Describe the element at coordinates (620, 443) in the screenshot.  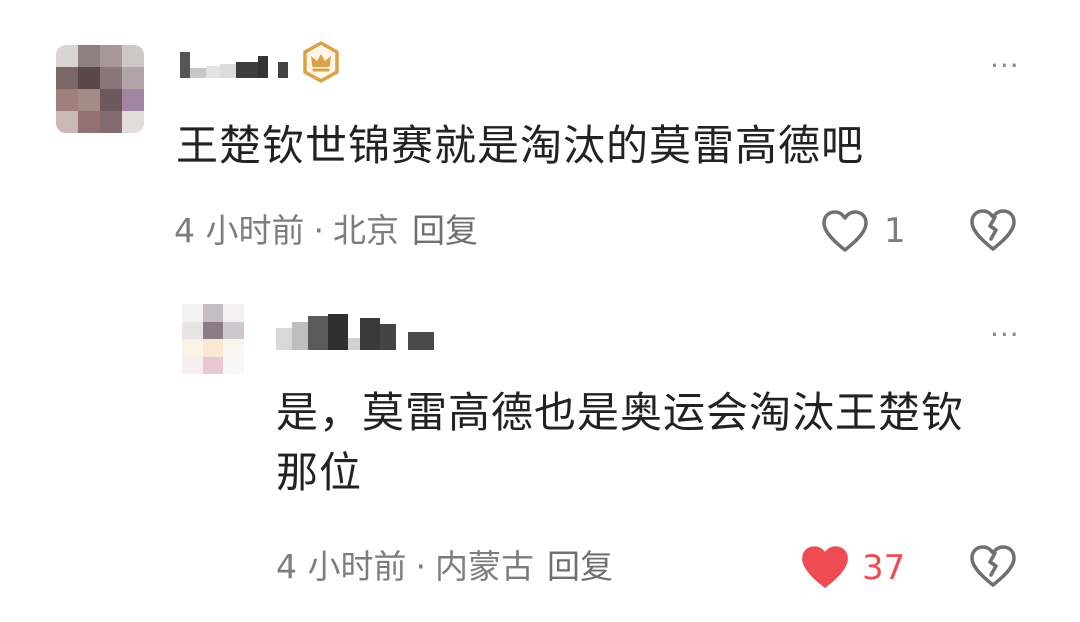
I see `comment-text: 是，莫雷高德也是奥运会淘汰王楚钦 那位` at that location.